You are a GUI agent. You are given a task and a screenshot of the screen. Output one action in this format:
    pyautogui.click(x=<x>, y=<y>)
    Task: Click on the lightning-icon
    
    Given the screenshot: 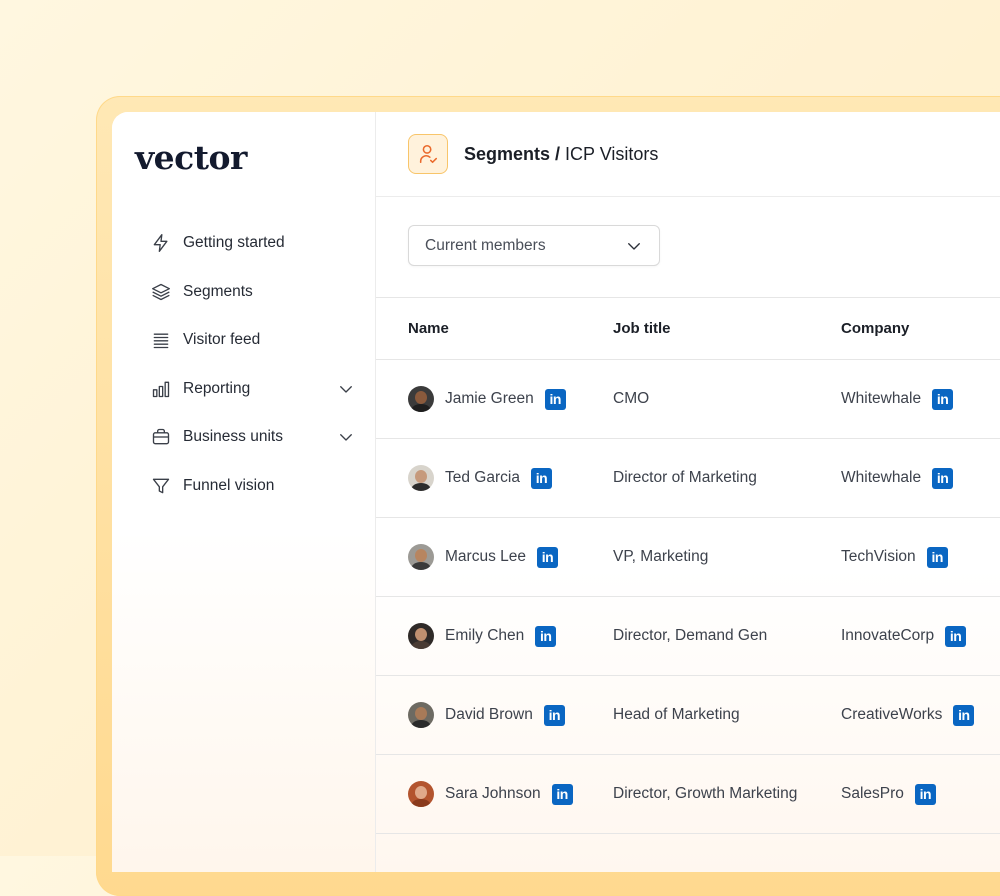 What is the action you would take?
    pyautogui.click(x=161, y=243)
    